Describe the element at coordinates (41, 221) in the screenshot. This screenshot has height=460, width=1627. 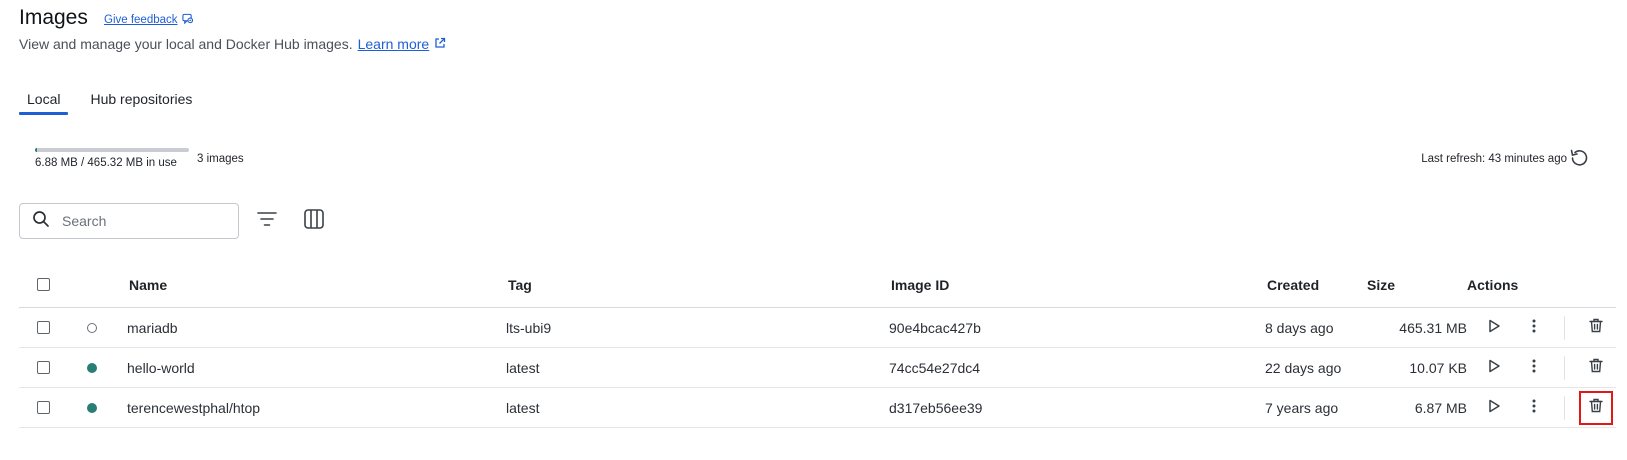
I see `search-icon` at that location.